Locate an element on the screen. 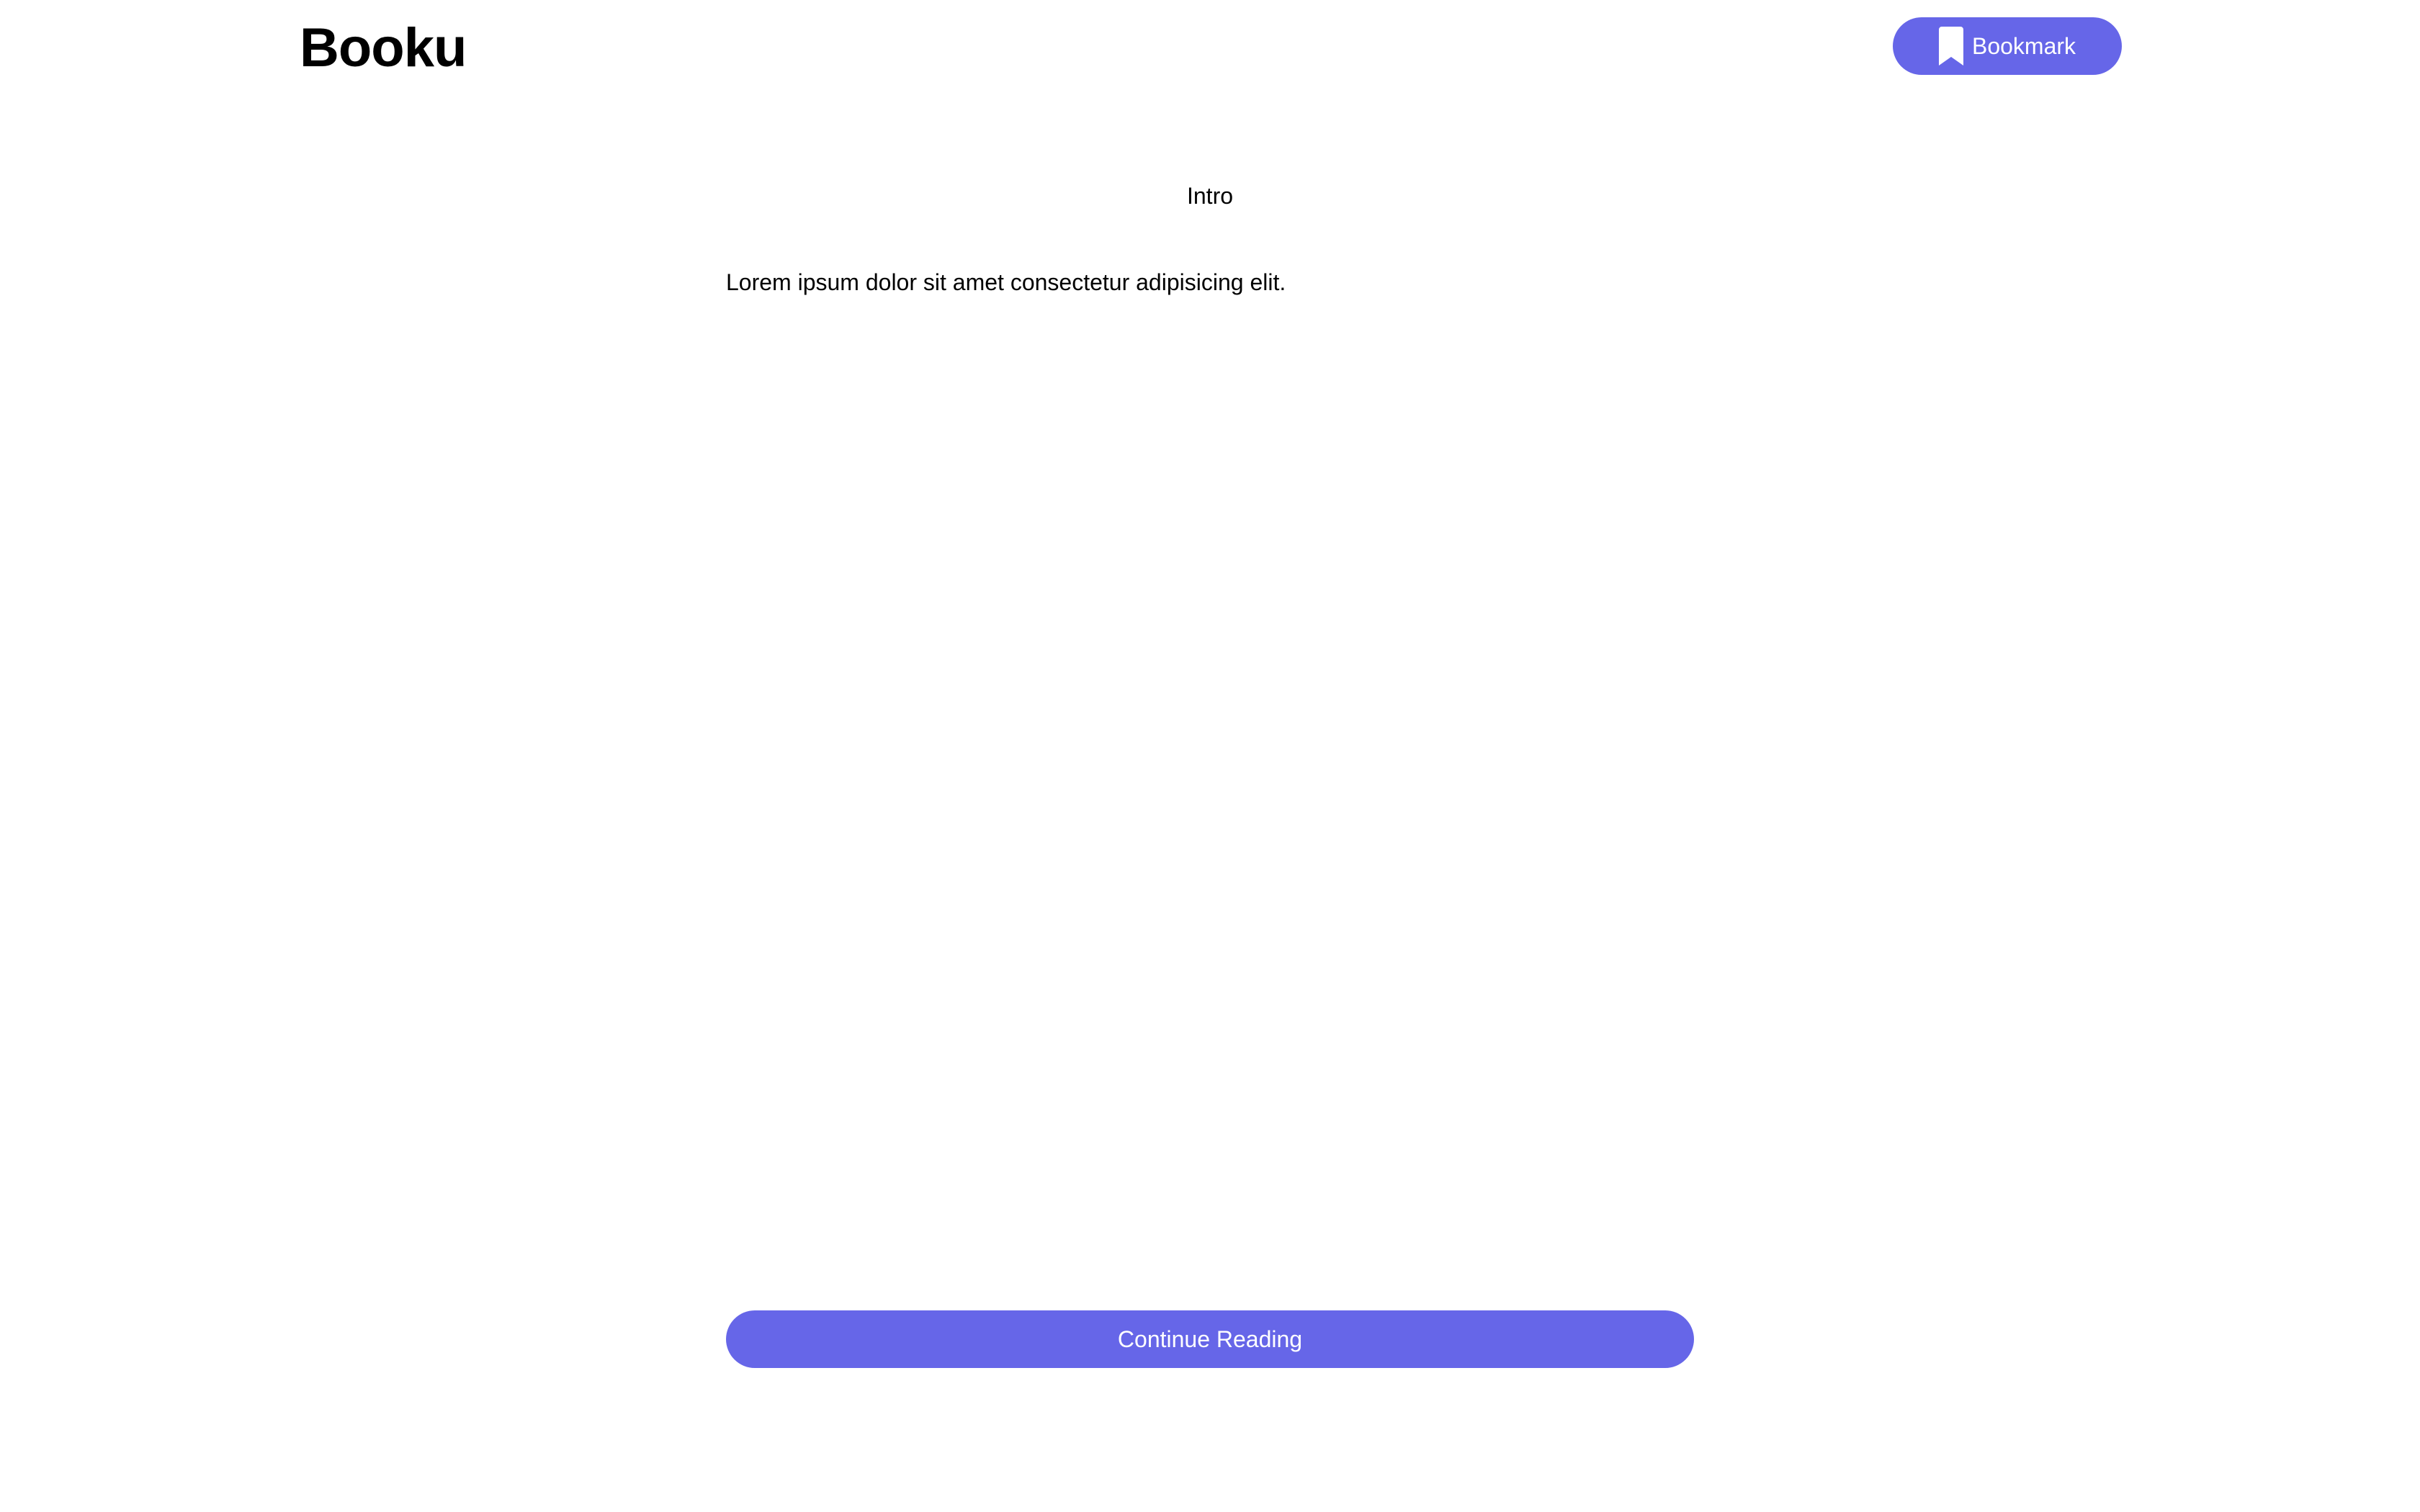 This screenshot has height=1512, width=2420. app-logo: Booku is located at coordinates (383, 48).